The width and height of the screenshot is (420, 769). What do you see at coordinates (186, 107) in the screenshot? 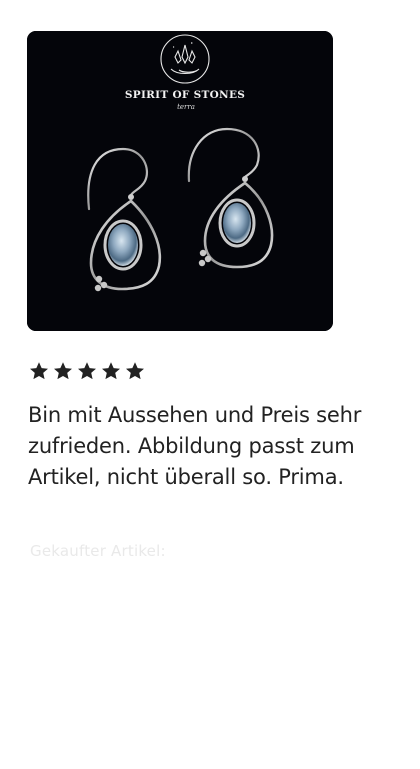
I see `brand-logo-subtitle: terra` at bounding box center [186, 107].